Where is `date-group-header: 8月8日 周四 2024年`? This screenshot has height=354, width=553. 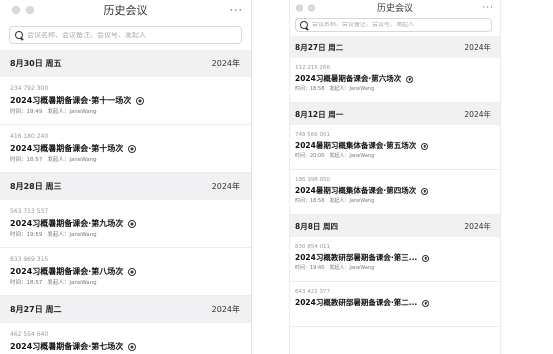
date-group-header: 8月8日 周四 2024年 is located at coordinates (395, 226).